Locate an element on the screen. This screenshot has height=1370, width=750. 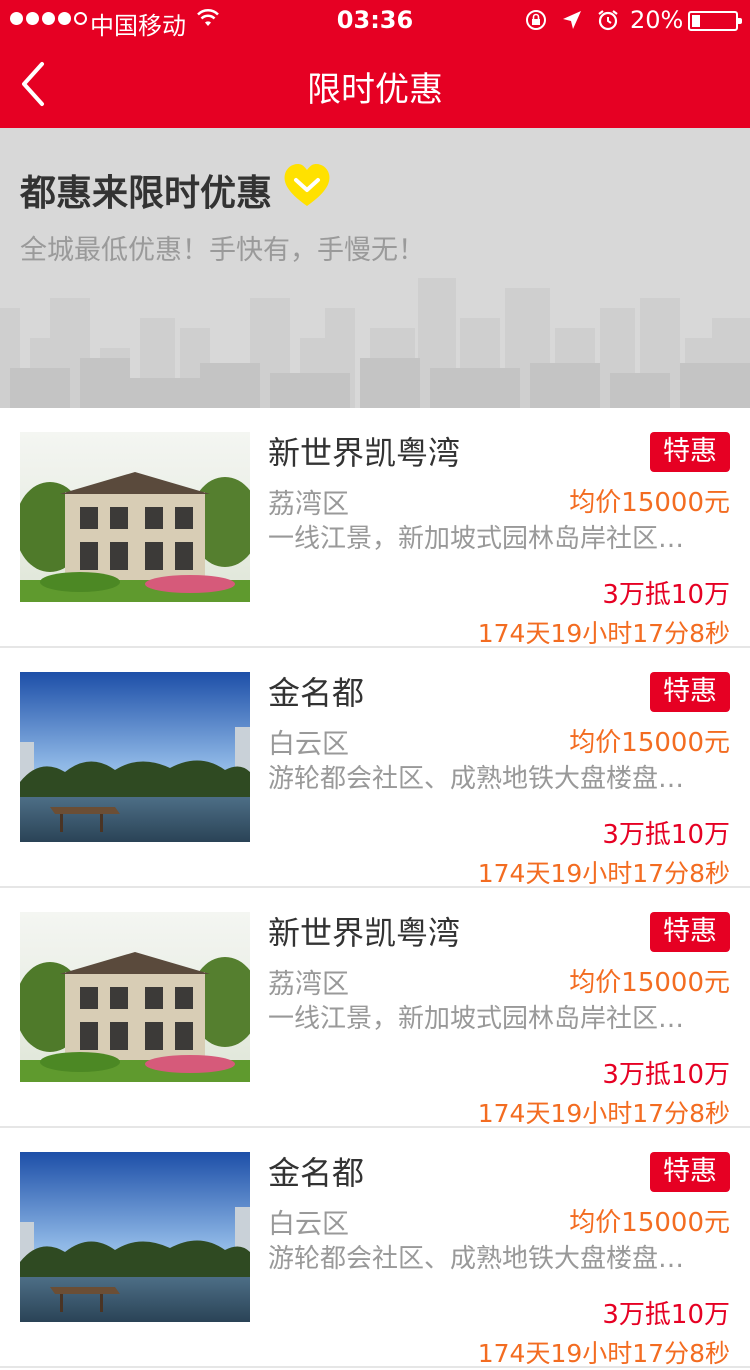
battery-icon is located at coordinates (715, 21).